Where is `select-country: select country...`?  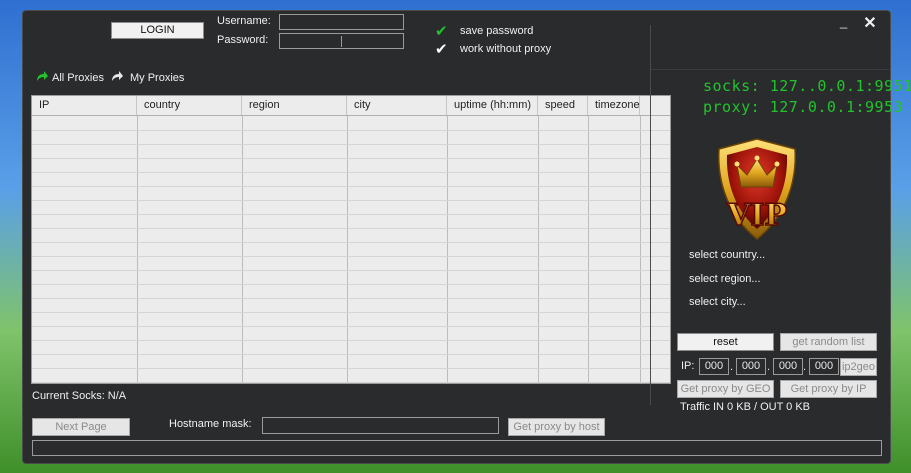 select-country: select country... is located at coordinates (727, 255).